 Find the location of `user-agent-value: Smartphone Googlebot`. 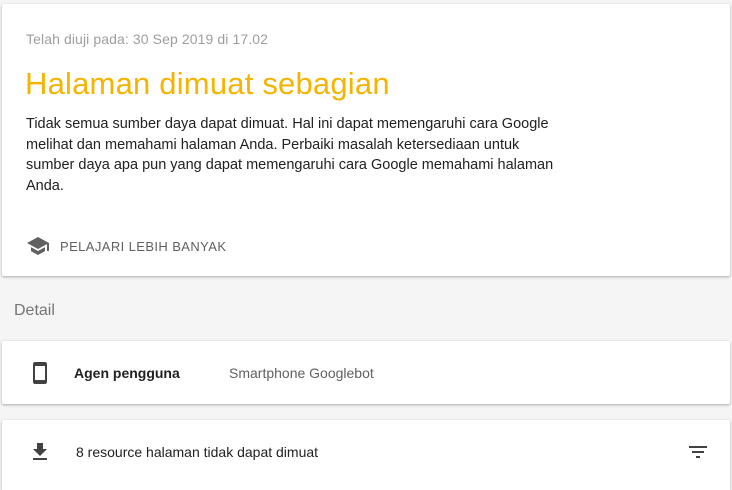

user-agent-value: Smartphone Googlebot is located at coordinates (301, 372).